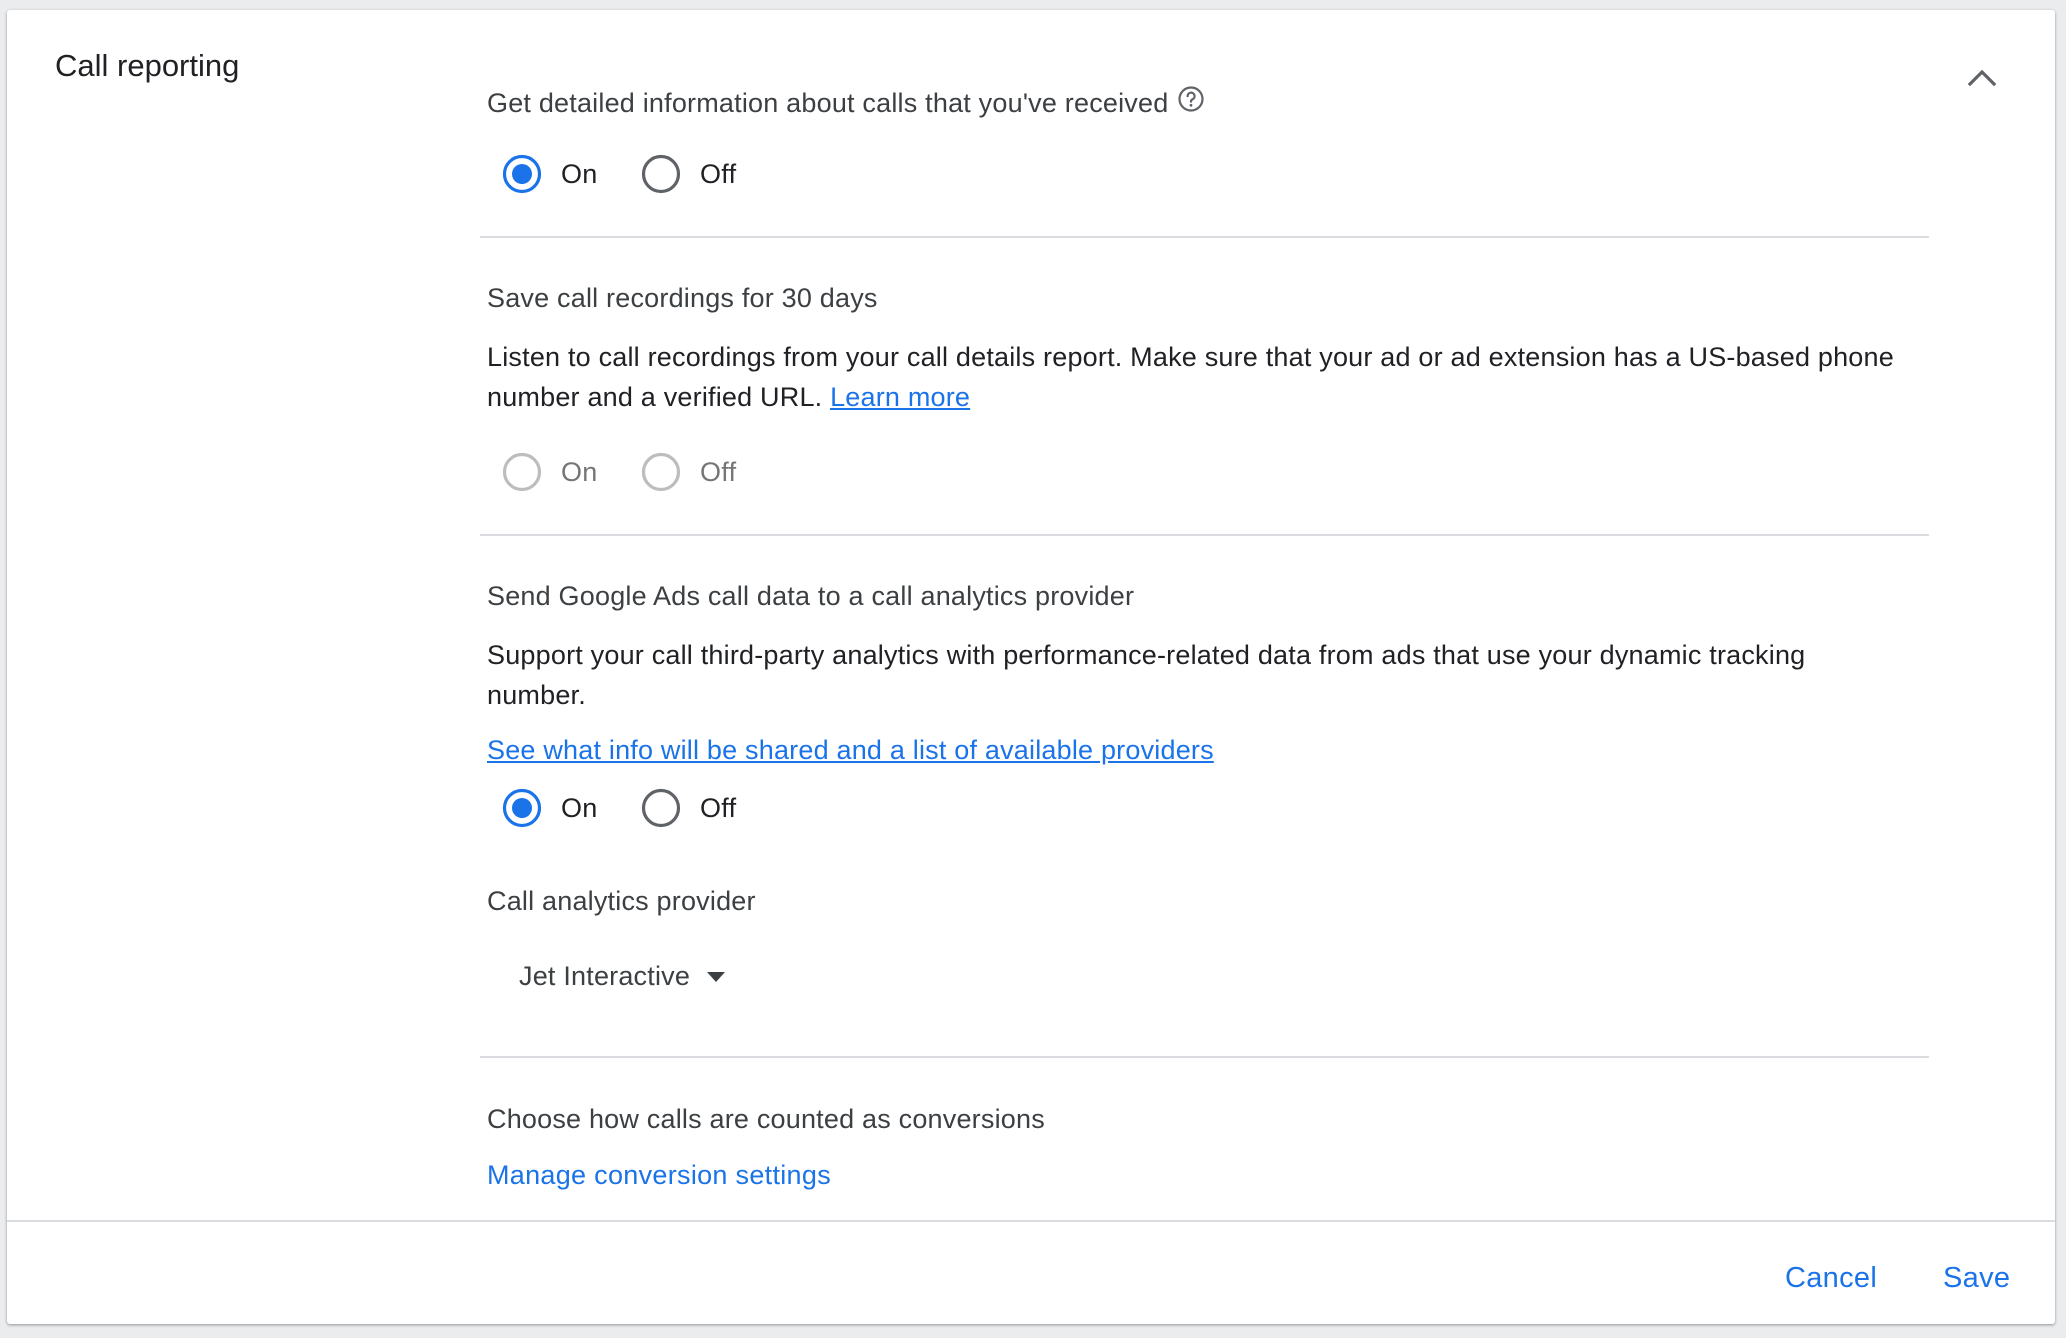 The image size is (2066, 1338). I want to click on save-button: Save, so click(1976, 1278).